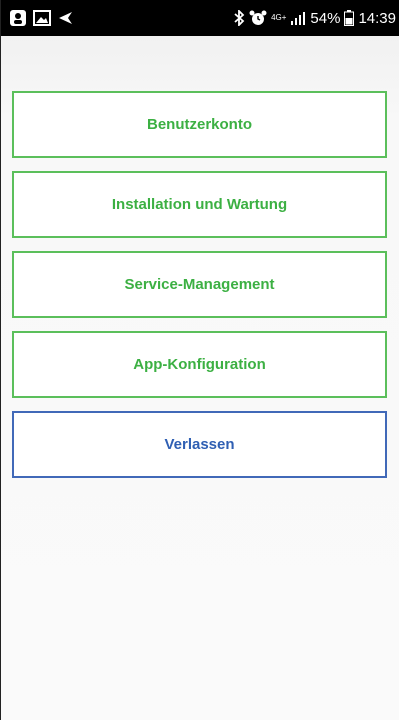 The width and height of the screenshot is (399, 720). I want to click on menu-button-app-konfiguration: App-Konfiguration, so click(199, 364).